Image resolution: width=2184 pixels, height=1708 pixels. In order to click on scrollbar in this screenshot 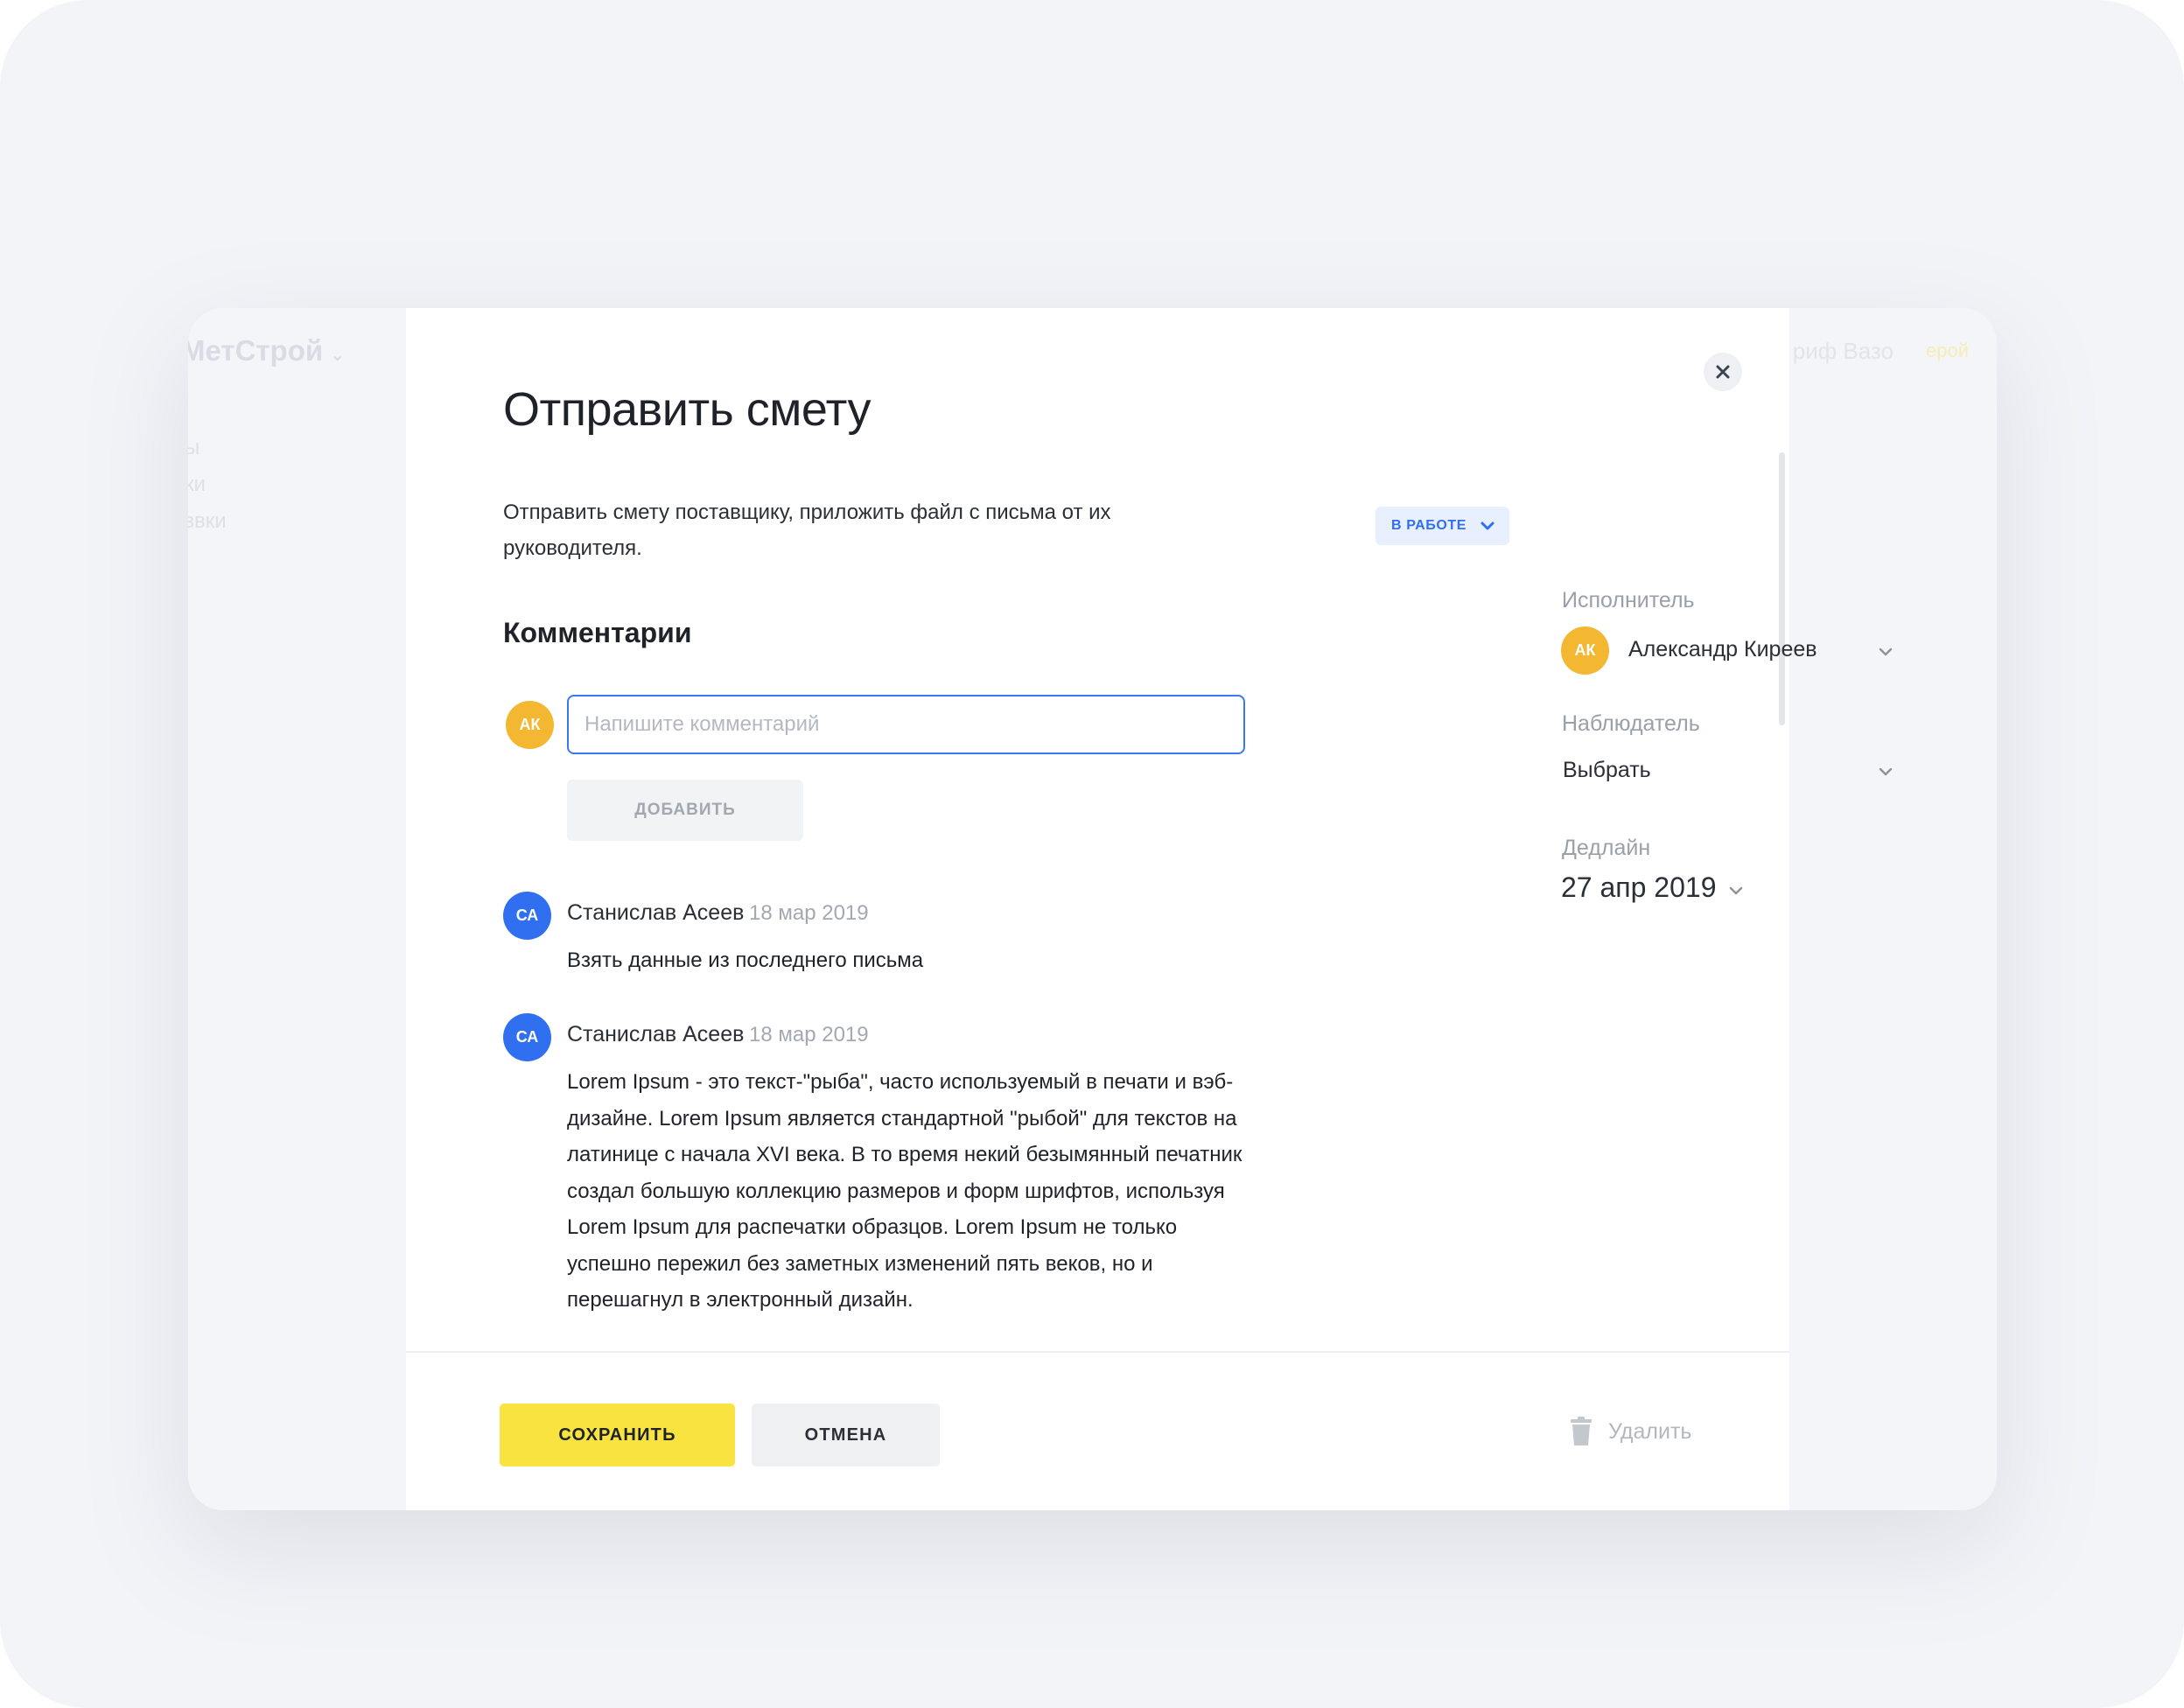, I will do `click(1782, 588)`.